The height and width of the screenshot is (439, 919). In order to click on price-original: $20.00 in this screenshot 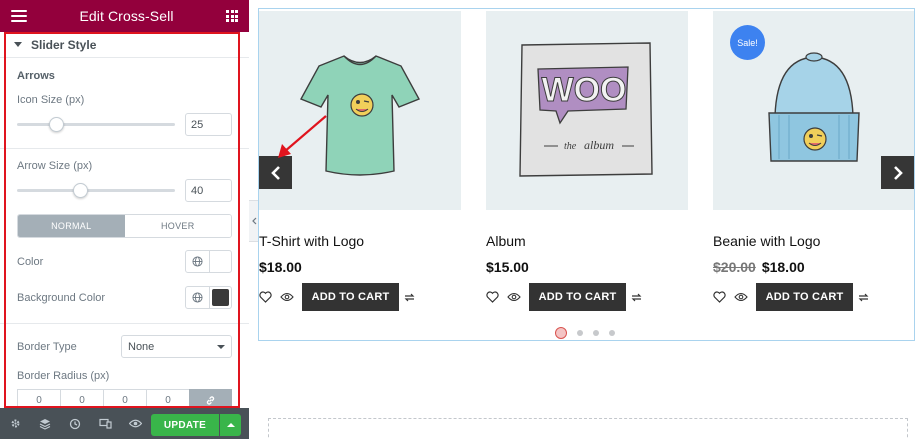, I will do `click(734, 267)`.